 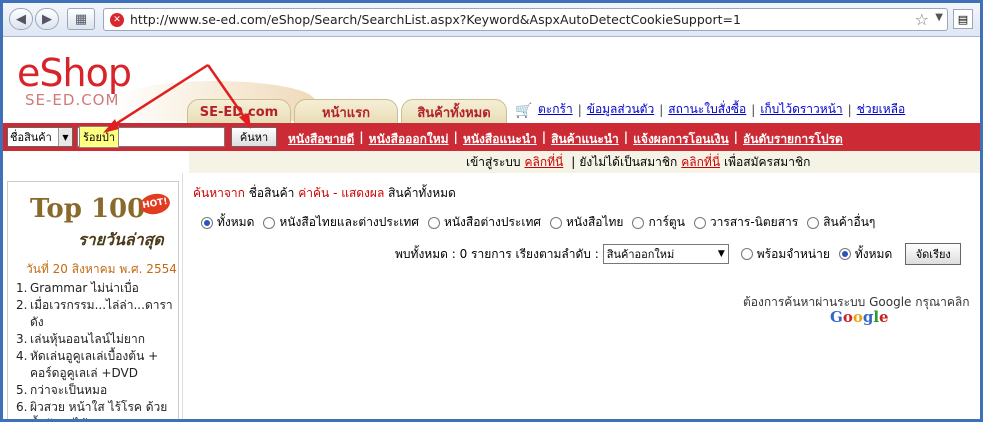 I want to click on radio-selected, so click(x=207, y=222).